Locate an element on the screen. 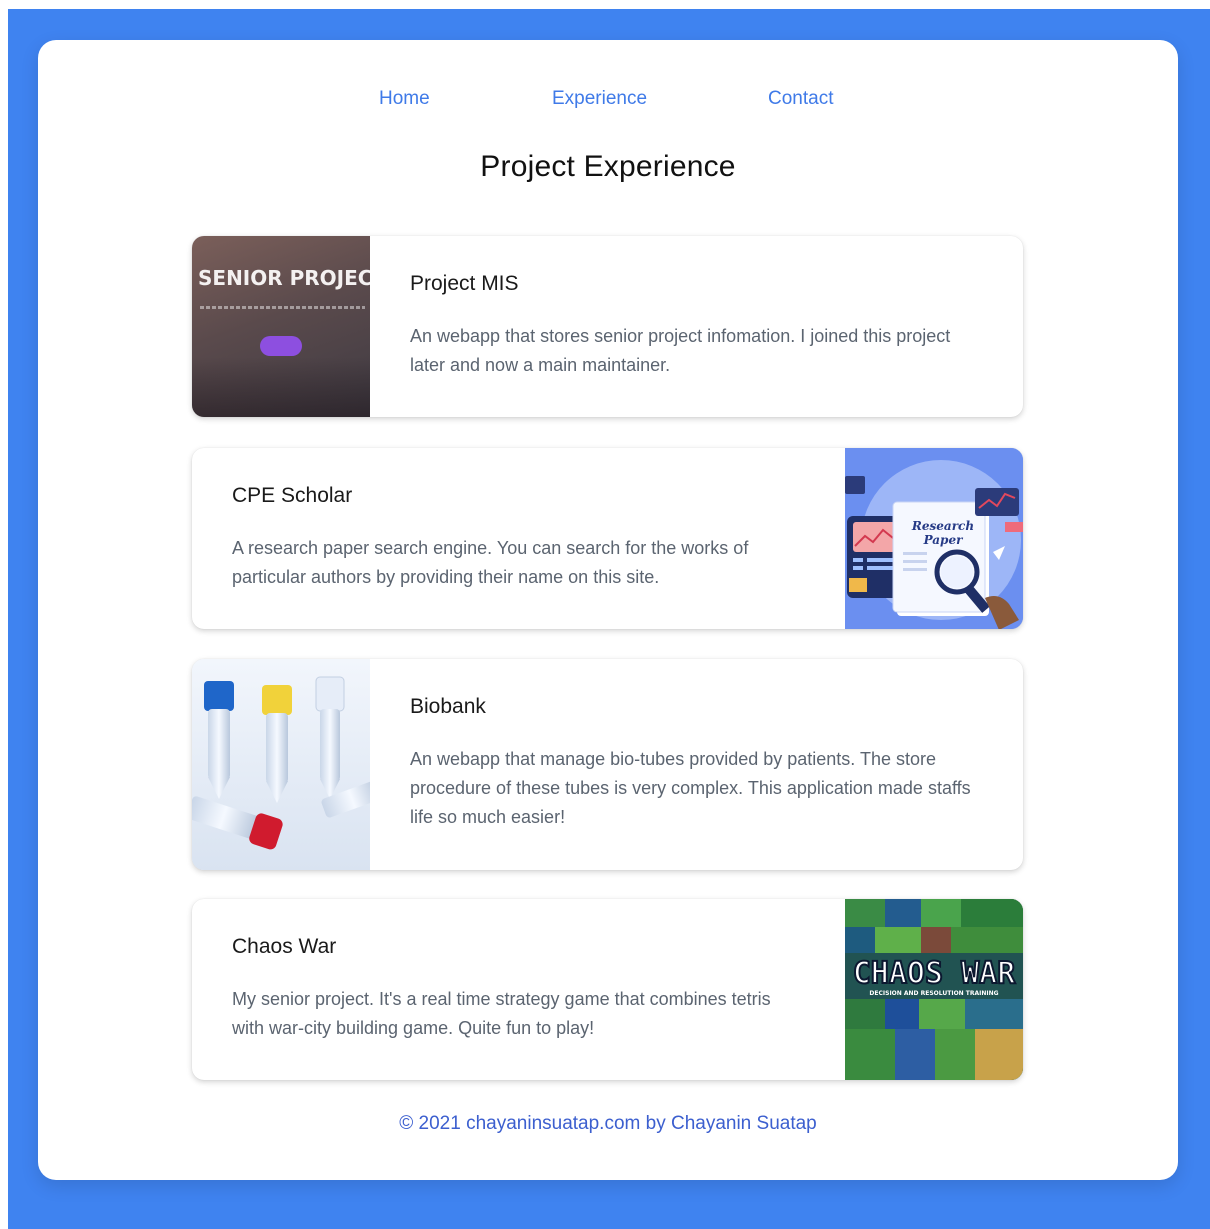  chaos-war-logo-text: CHAOS WAR is located at coordinates (934, 973).